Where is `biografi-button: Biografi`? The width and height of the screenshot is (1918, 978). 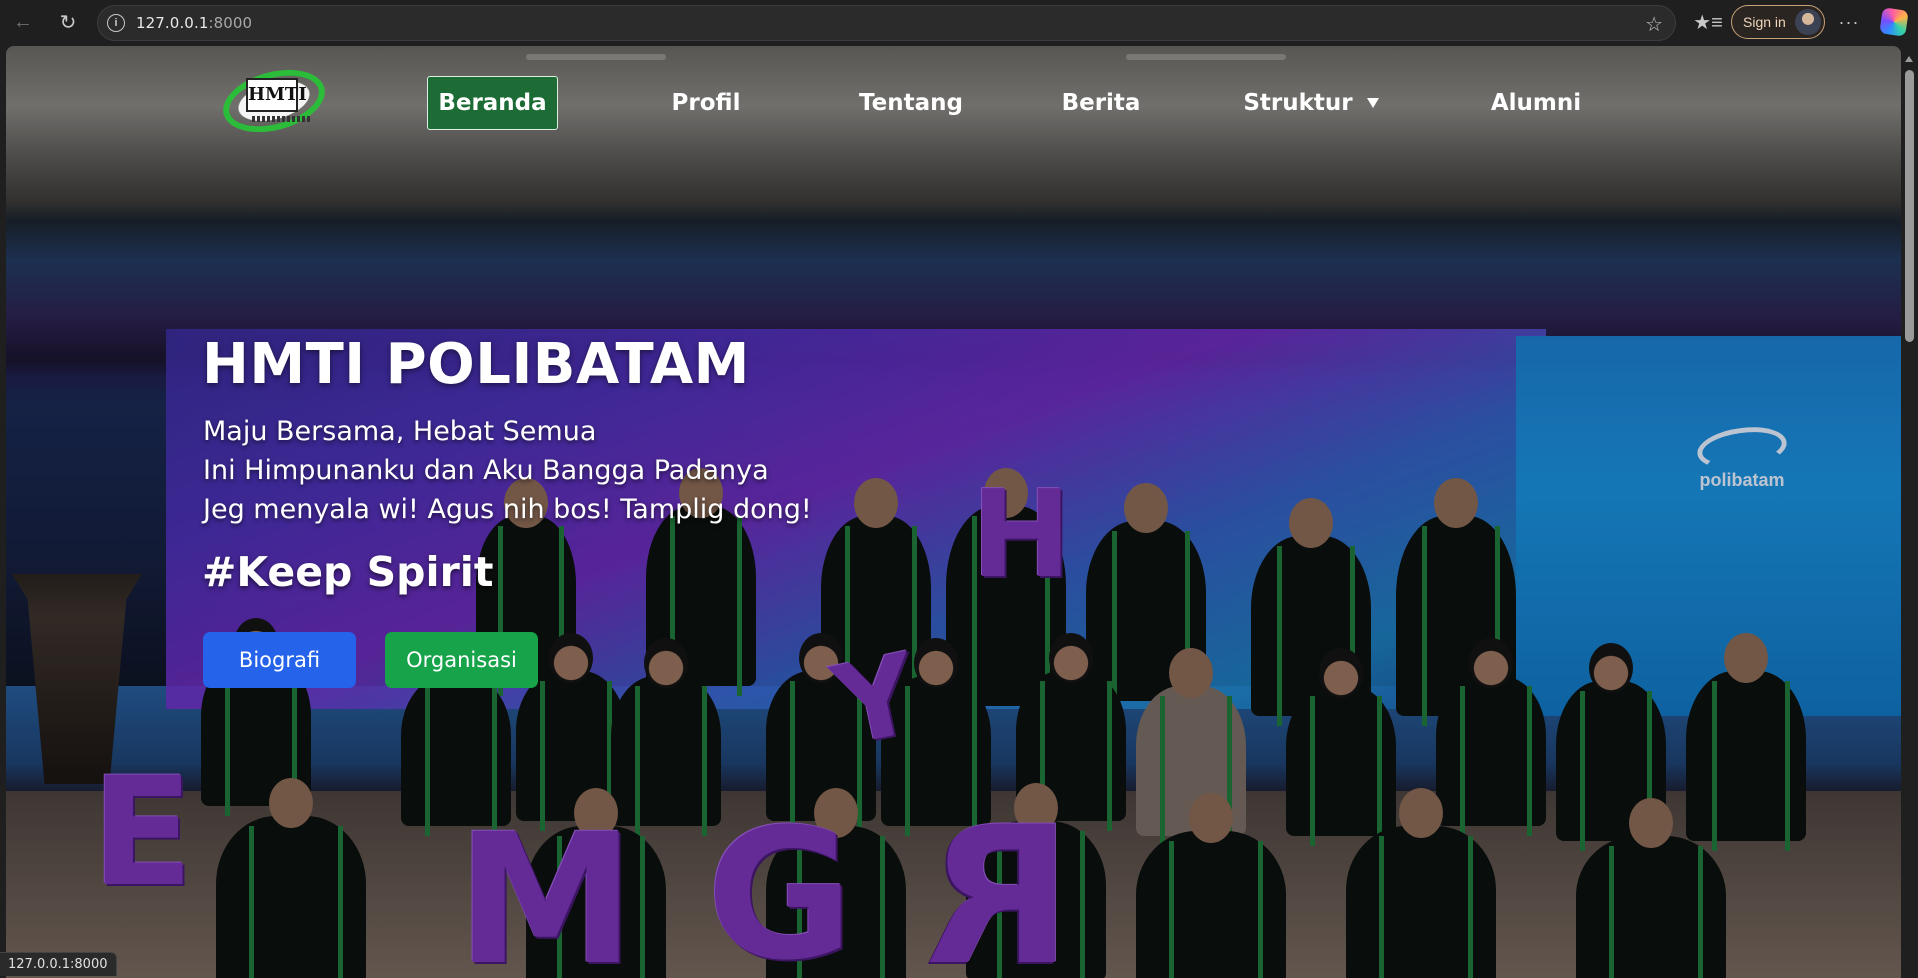 biografi-button: Biografi is located at coordinates (279, 660).